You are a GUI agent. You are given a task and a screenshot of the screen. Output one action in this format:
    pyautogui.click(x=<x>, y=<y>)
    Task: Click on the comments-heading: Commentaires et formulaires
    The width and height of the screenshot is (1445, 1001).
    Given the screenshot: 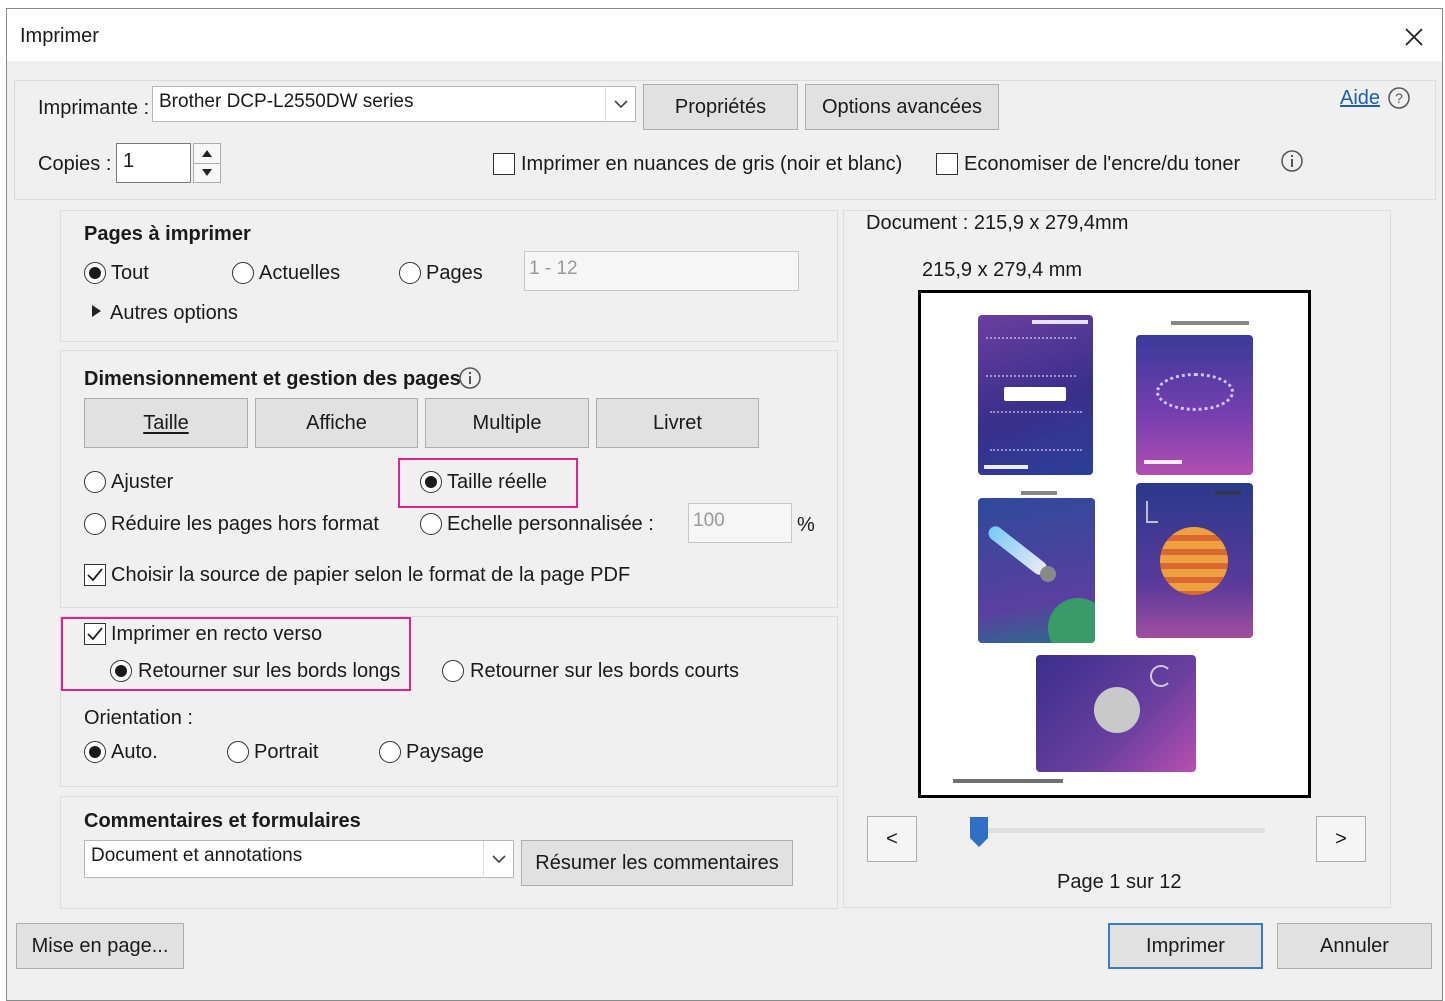 What is the action you would take?
    pyautogui.click(x=222, y=821)
    